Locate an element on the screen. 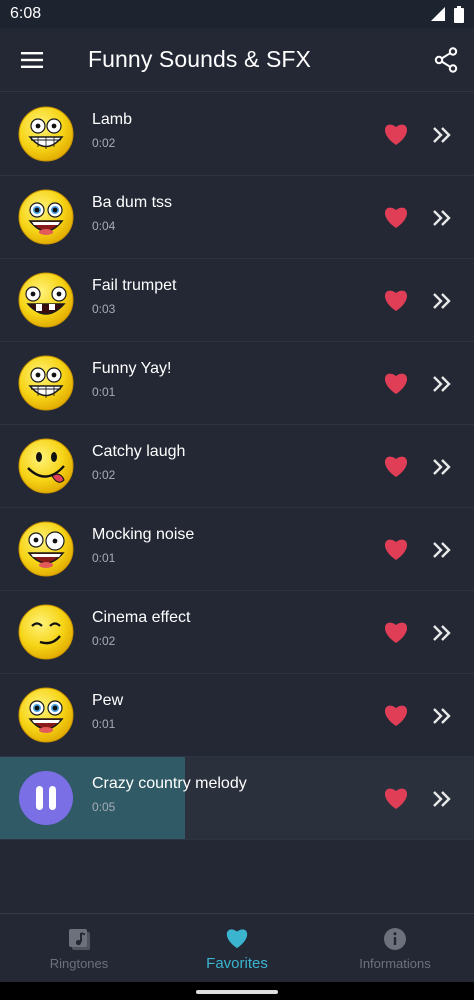 Image resolution: width=474 pixels, height=1000 pixels. gesture-handle is located at coordinates (237, 992).